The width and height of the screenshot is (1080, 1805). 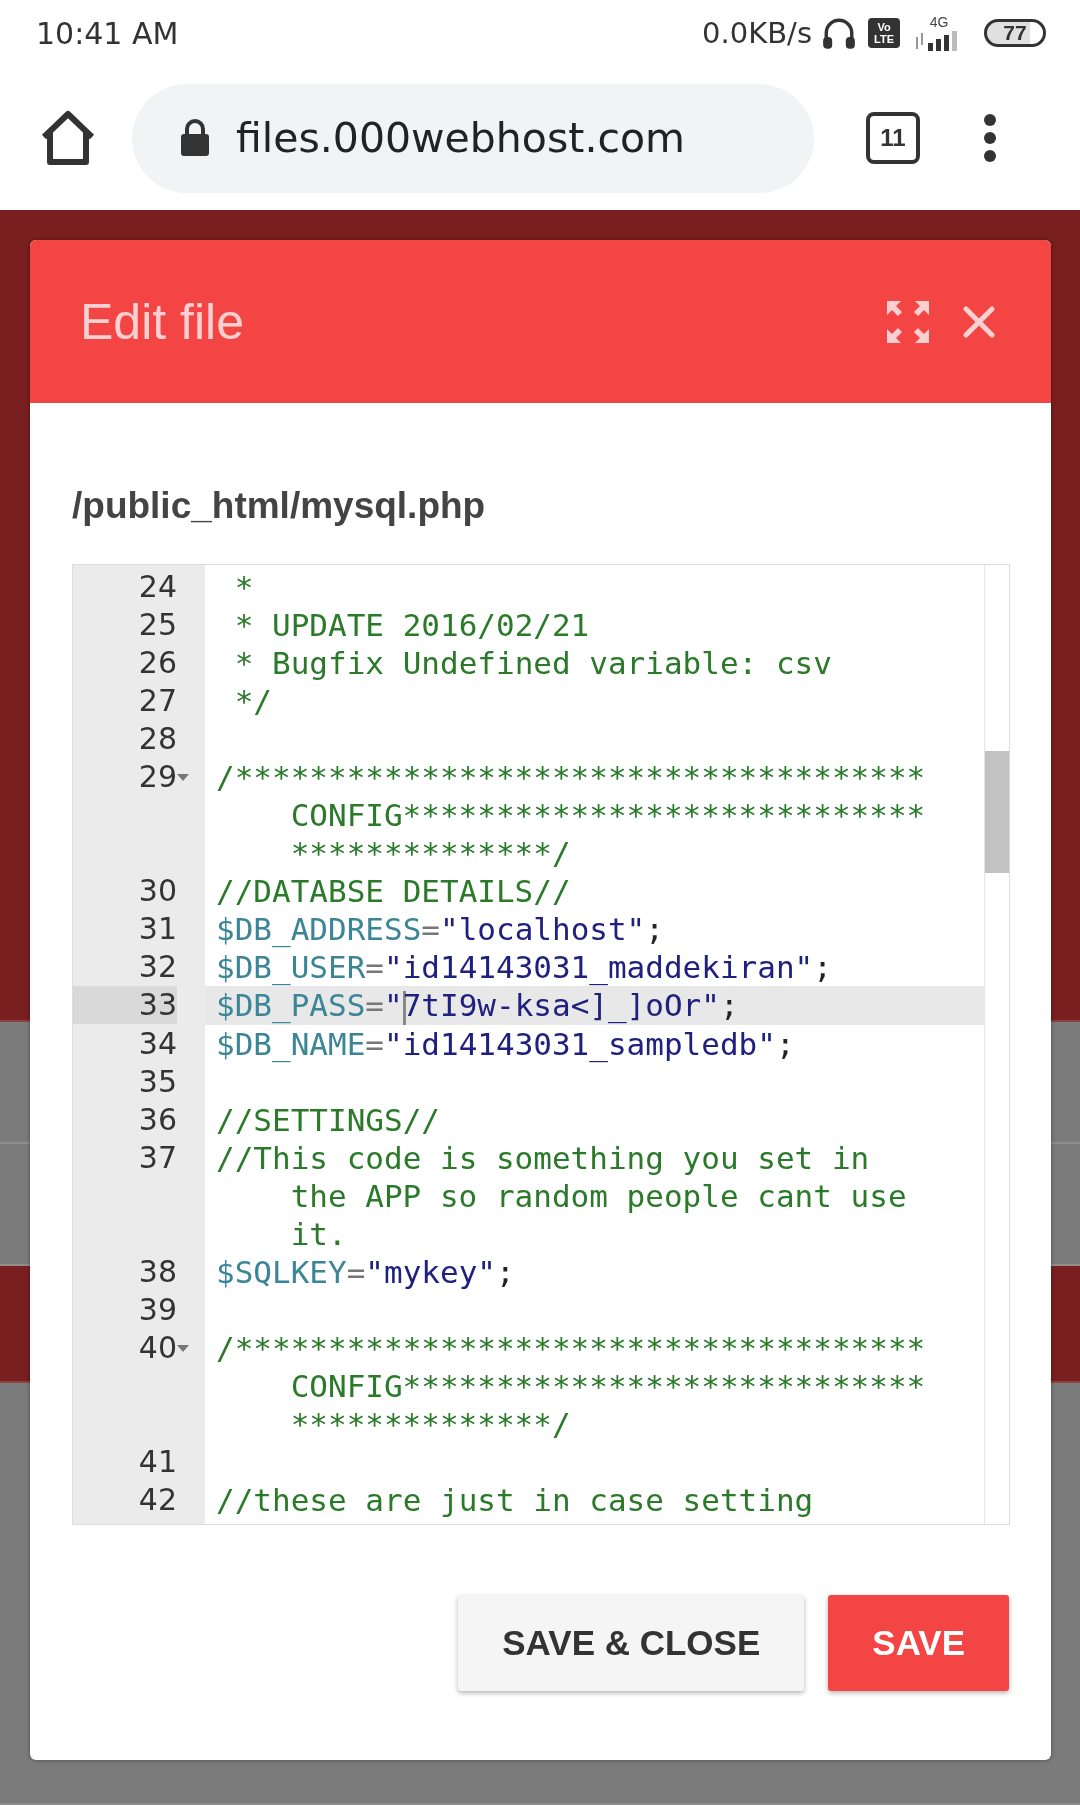 I want to click on tab-count: 11, so click(x=893, y=138).